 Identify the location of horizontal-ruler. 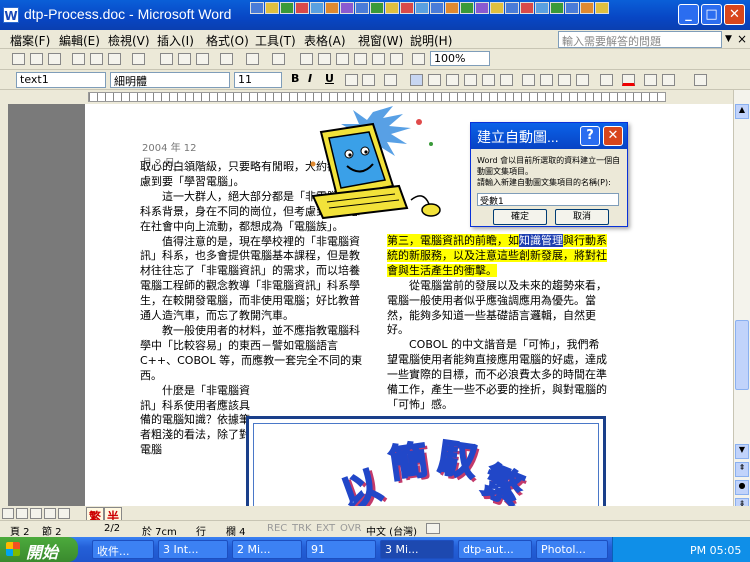
(375, 97).